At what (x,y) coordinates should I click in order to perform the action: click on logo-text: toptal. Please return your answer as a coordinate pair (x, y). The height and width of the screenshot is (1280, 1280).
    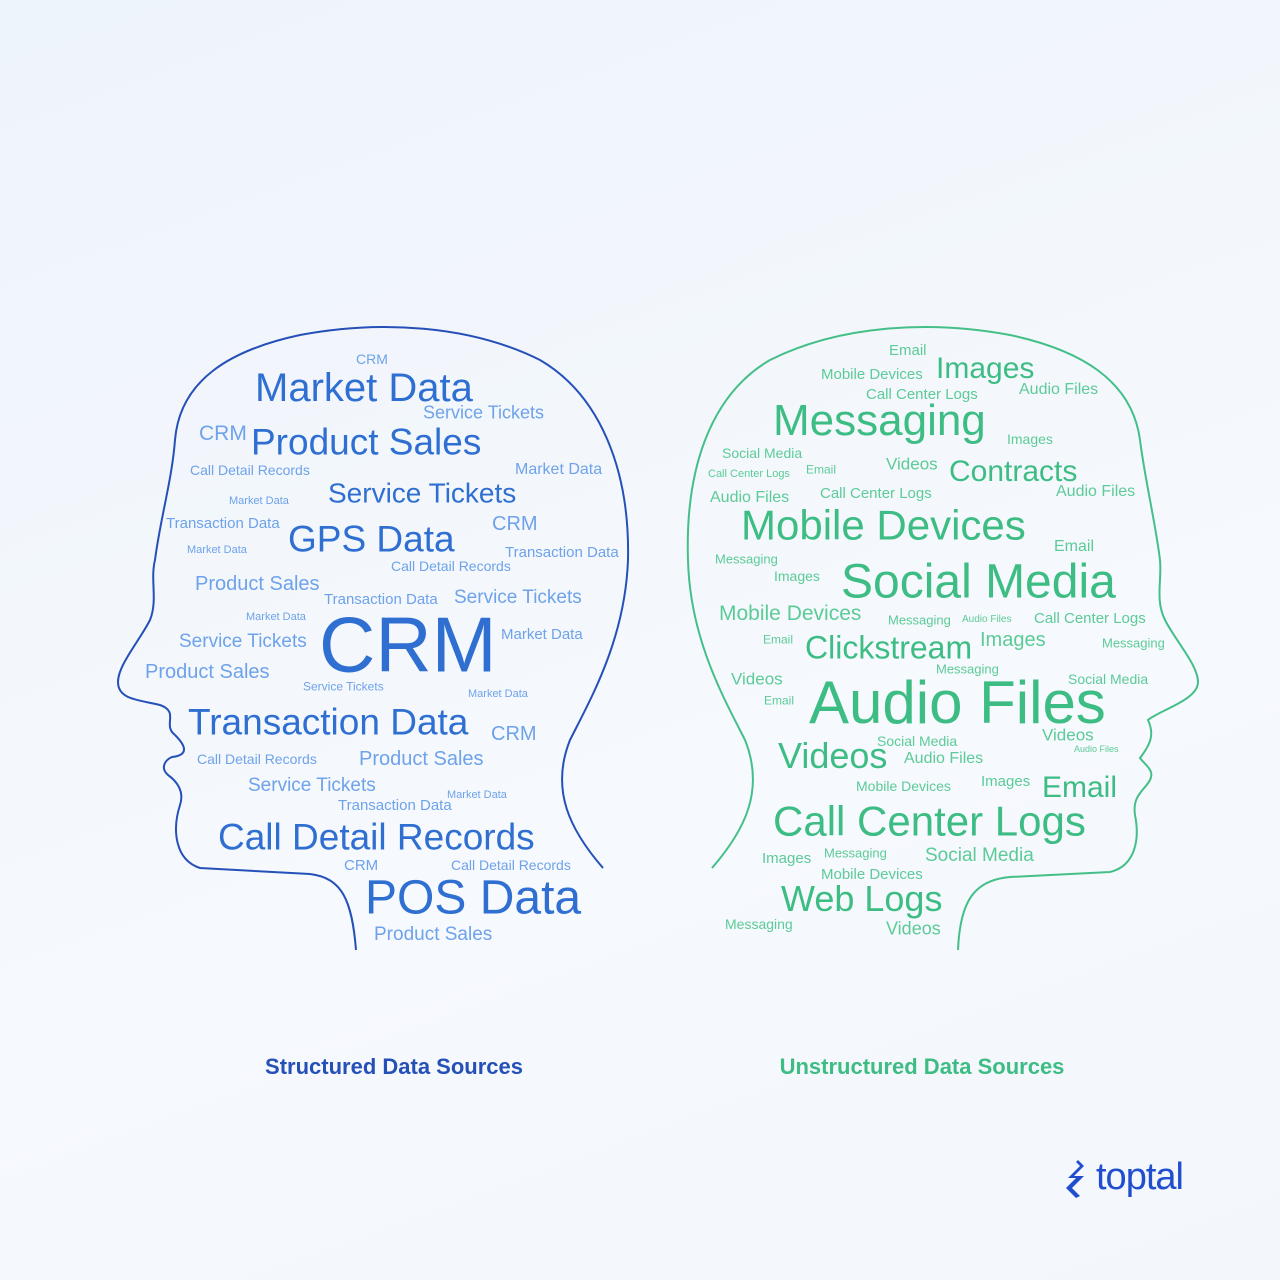
    Looking at the image, I should click on (1140, 1177).